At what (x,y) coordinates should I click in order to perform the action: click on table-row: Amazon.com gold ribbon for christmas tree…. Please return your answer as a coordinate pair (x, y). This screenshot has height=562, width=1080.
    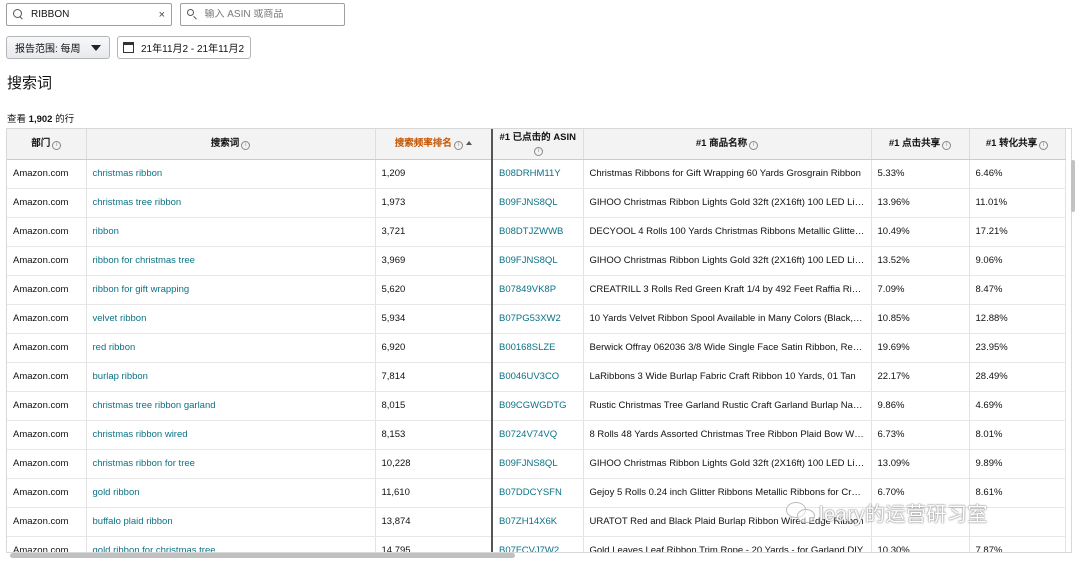
    Looking at the image, I should click on (536, 544).